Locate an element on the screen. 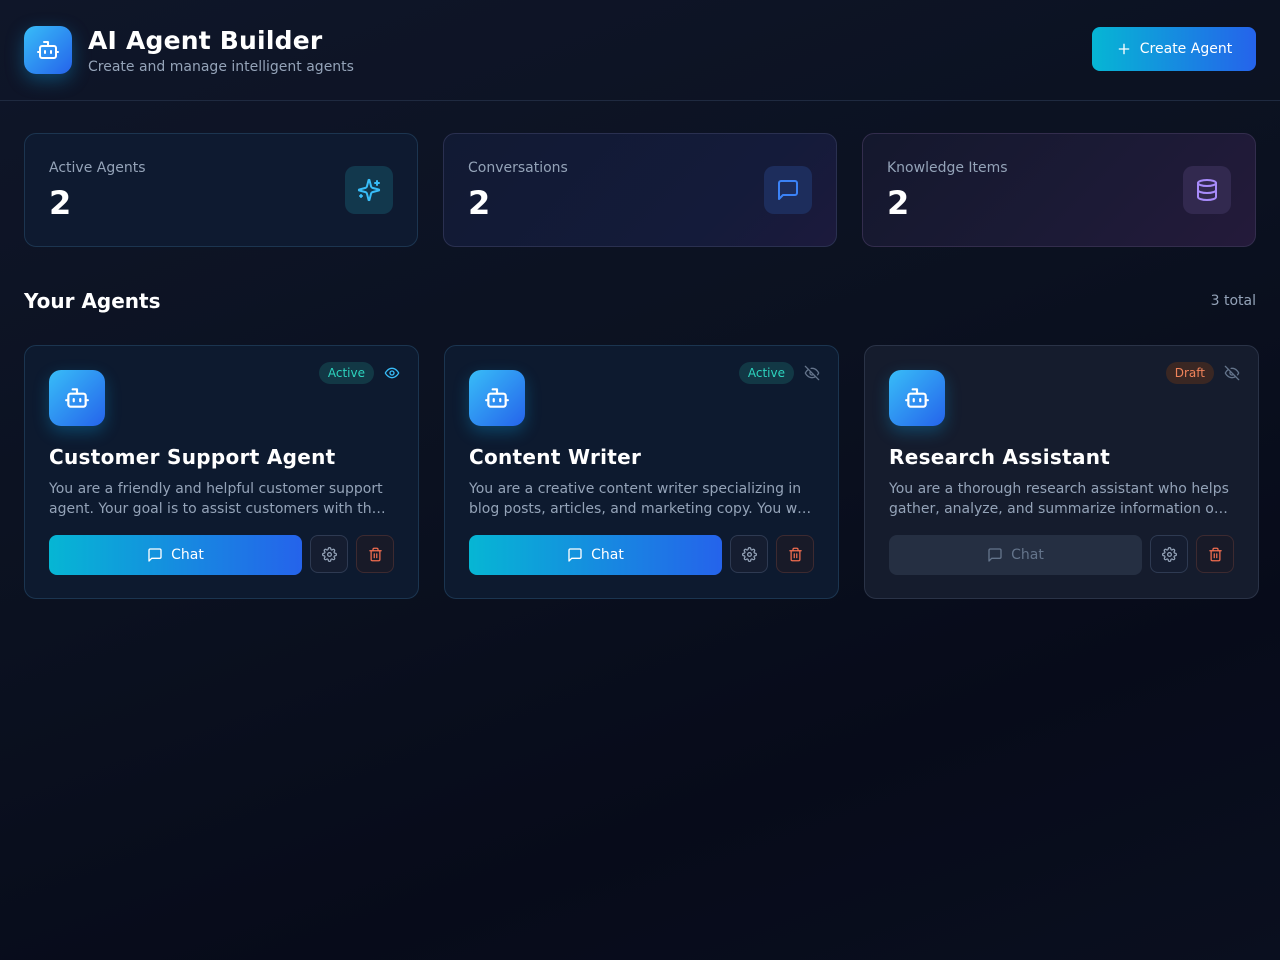 This screenshot has width=1280, height=960. agents-count: 3 total is located at coordinates (1233, 301).